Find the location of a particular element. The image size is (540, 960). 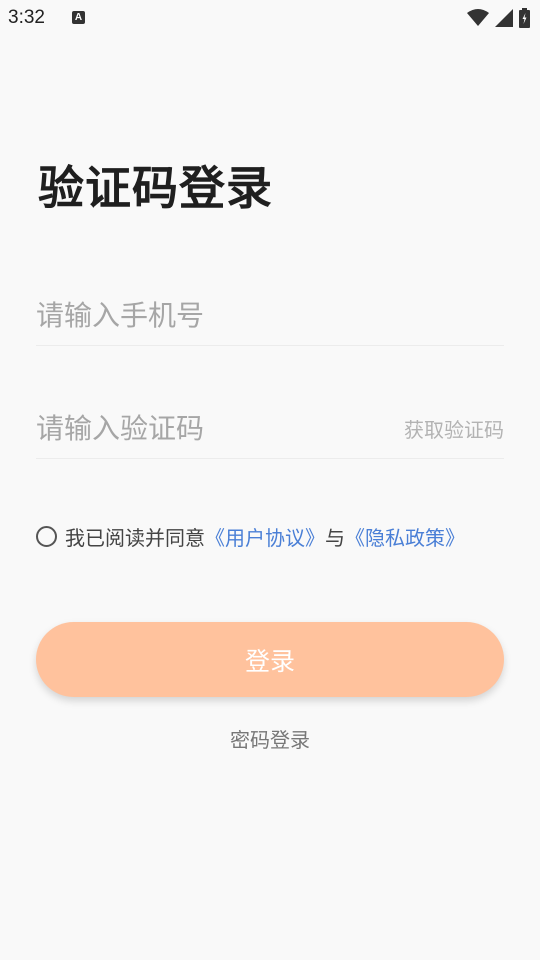

phone-input is located at coordinates (206, 315).